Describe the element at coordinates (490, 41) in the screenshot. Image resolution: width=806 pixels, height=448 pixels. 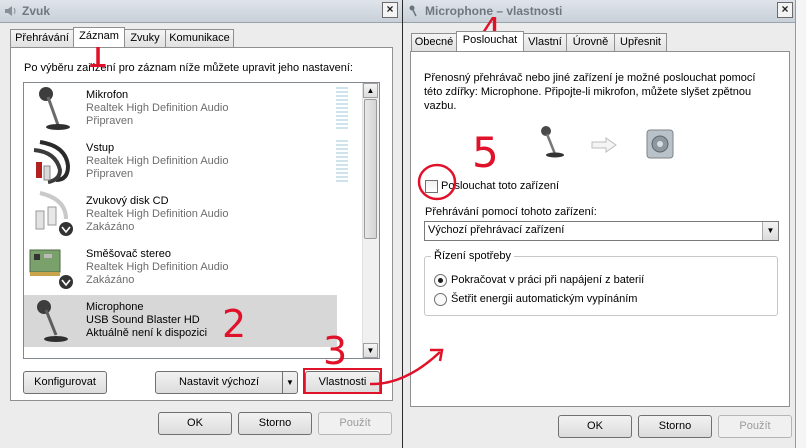
I see `tab-poslouchat: Poslouchat` at that location.